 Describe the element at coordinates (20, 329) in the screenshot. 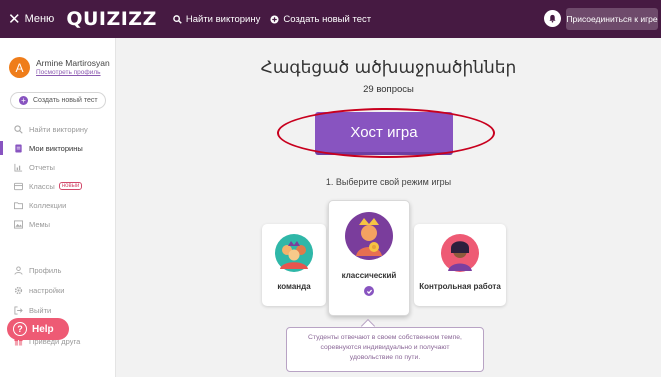

I see `question-icon: ?` at that location.